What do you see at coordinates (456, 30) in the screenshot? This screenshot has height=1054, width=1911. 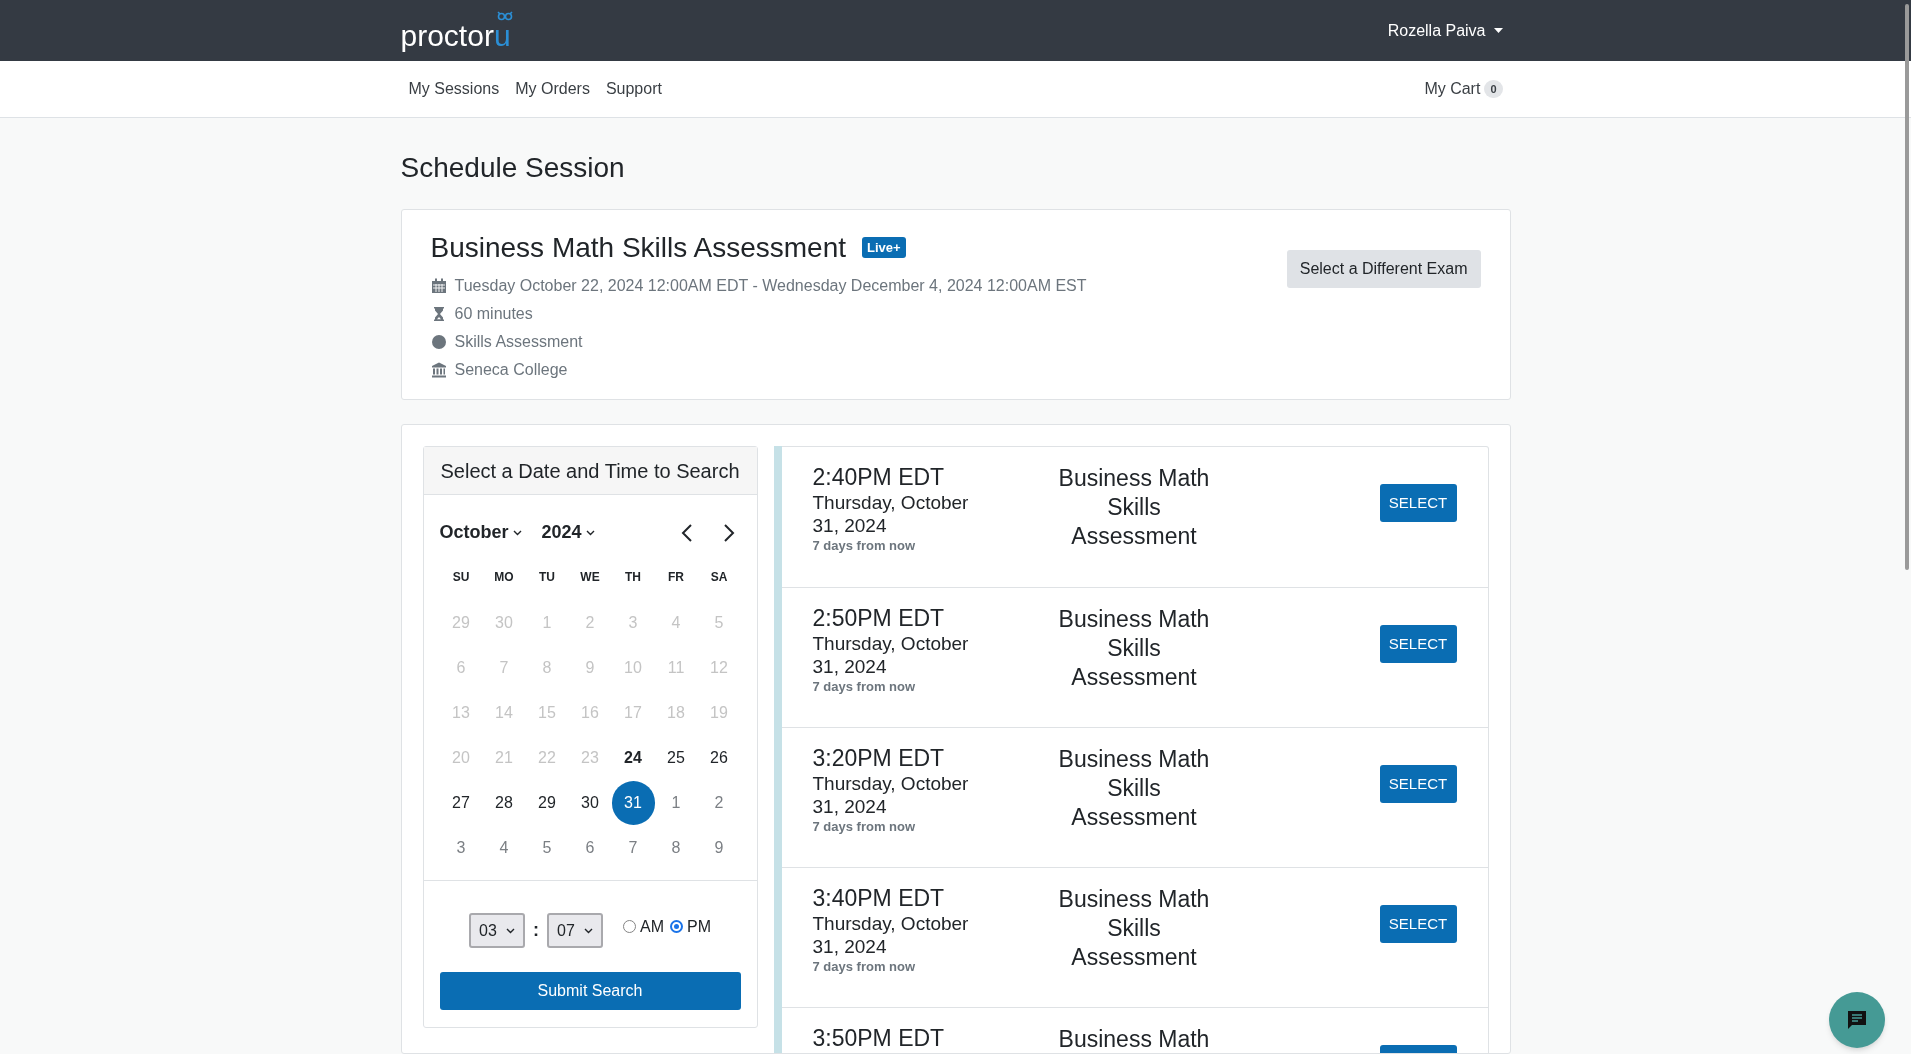 I see `logo: proctoru` at bounding box center [456, 30].